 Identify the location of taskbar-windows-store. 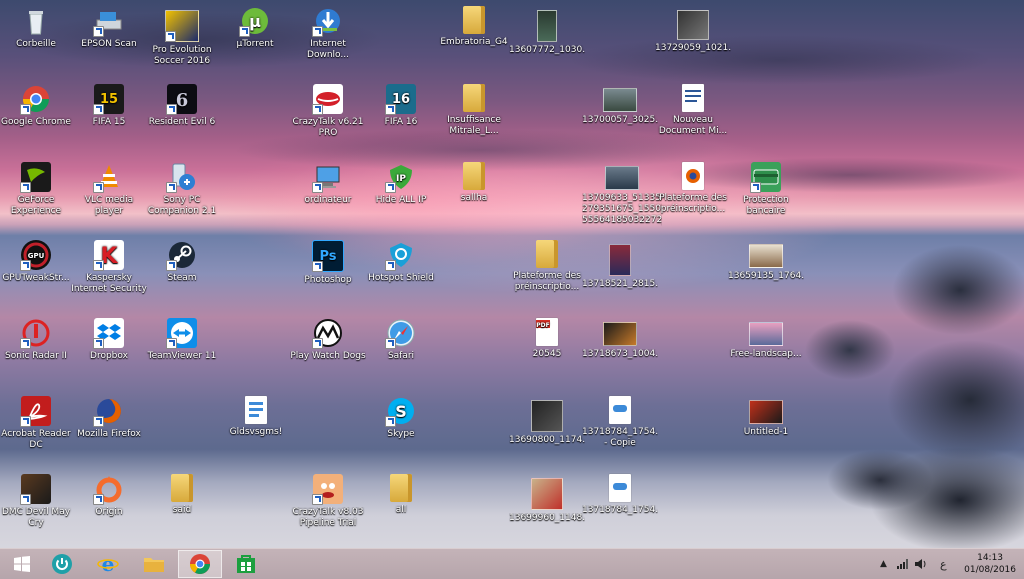
(246, 564).